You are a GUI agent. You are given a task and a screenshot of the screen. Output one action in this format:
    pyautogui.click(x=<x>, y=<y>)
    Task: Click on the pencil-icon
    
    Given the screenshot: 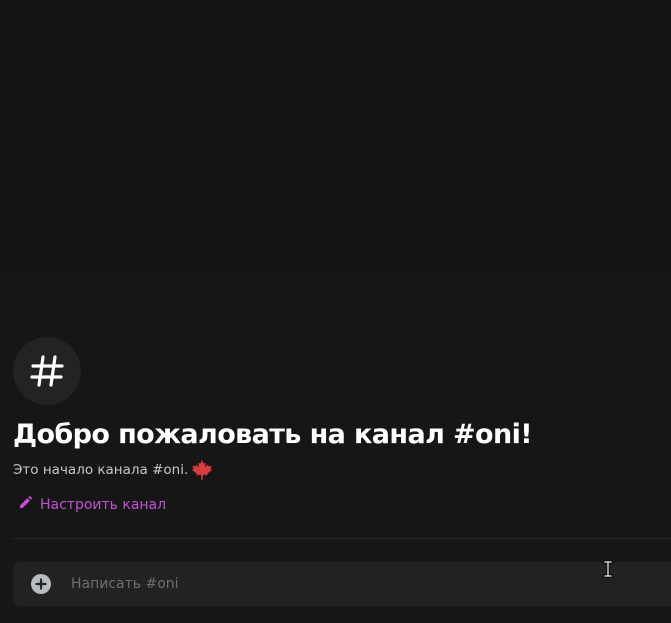 What is the action you would take?
    pyautogui.click(x=26, y=504)
    